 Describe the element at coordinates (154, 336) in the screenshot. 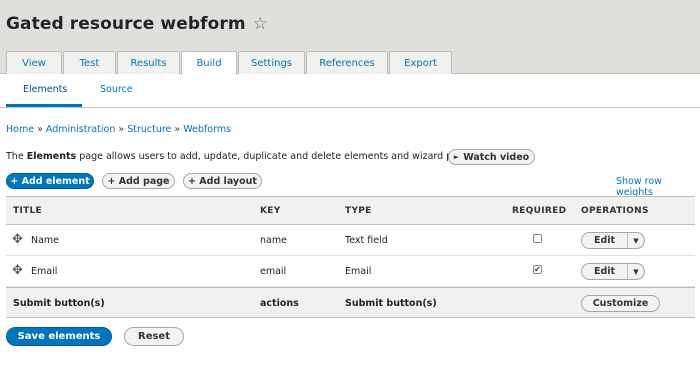

I see `reset-button: Reset` at that location.